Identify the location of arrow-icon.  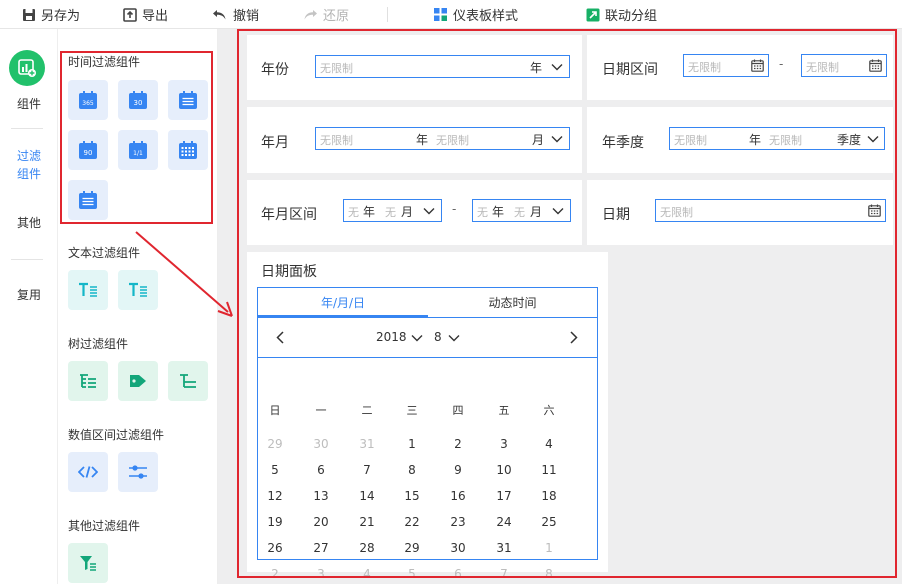
(184, 274).